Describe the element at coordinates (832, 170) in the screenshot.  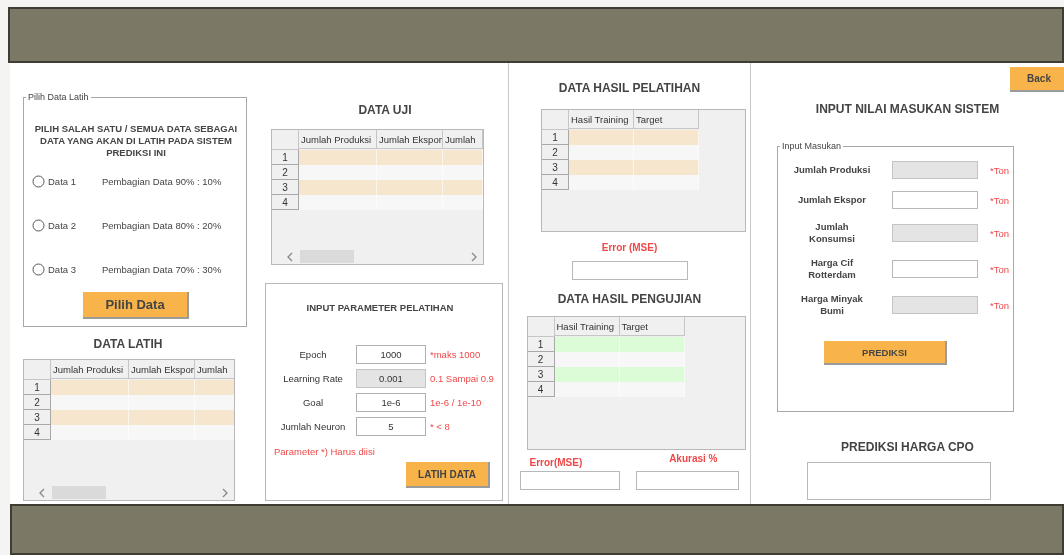
I see `field-label: Jumlah Produksi` at that location.